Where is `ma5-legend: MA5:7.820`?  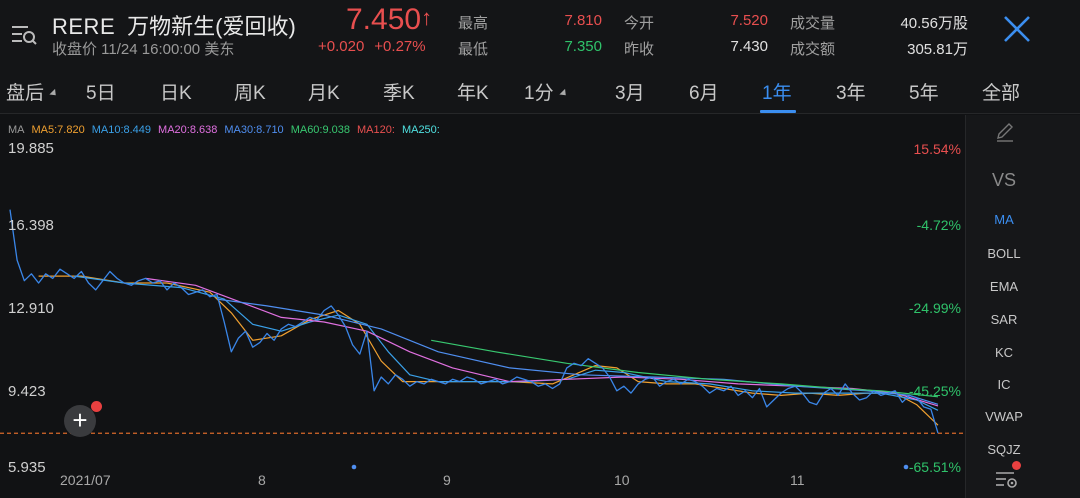 ma5-legend: MA5:7.820 is located at coordinates (58, 130).